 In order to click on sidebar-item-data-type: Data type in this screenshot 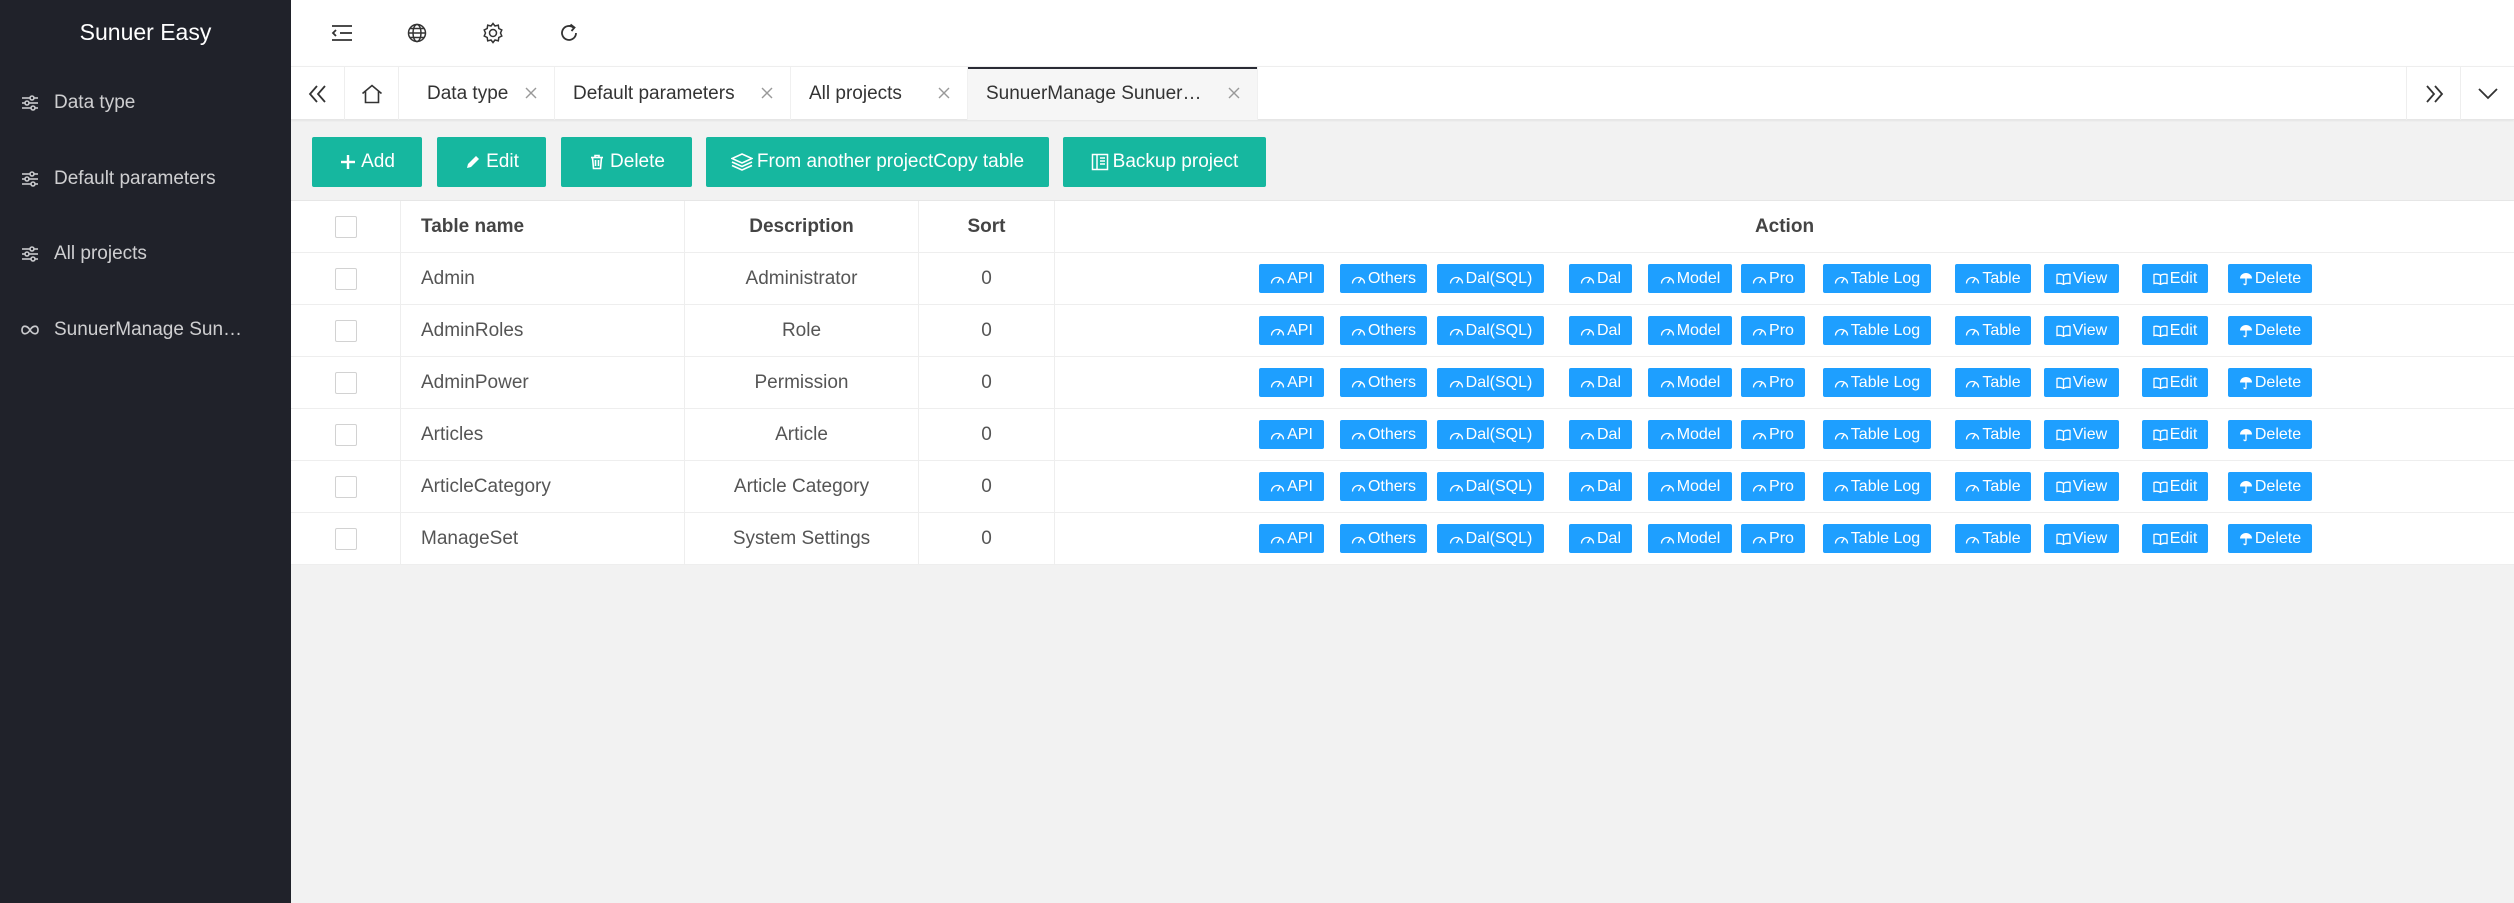, I will do `click(145, 103)`.